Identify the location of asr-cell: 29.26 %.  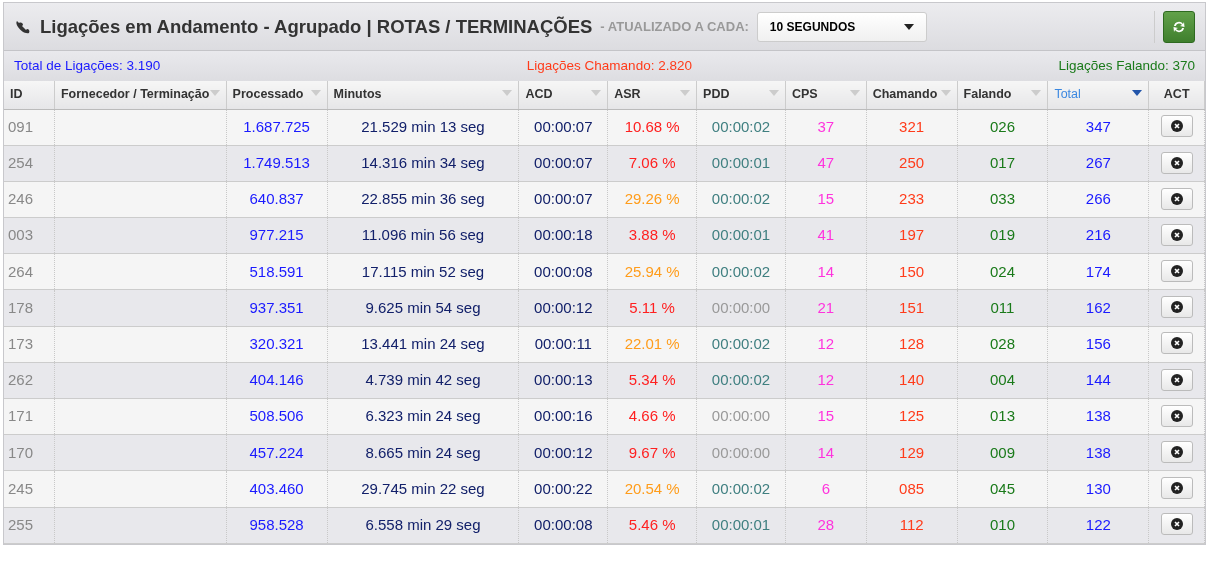
(652, 199).